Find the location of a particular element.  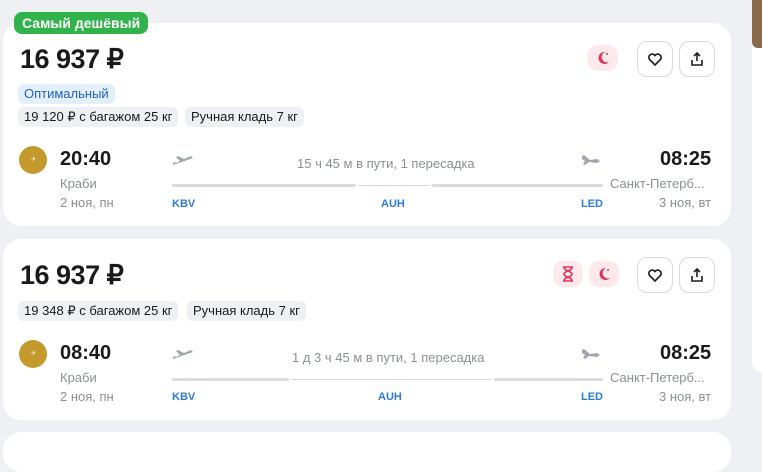

ticket-card is located at coordinates (367, 452).